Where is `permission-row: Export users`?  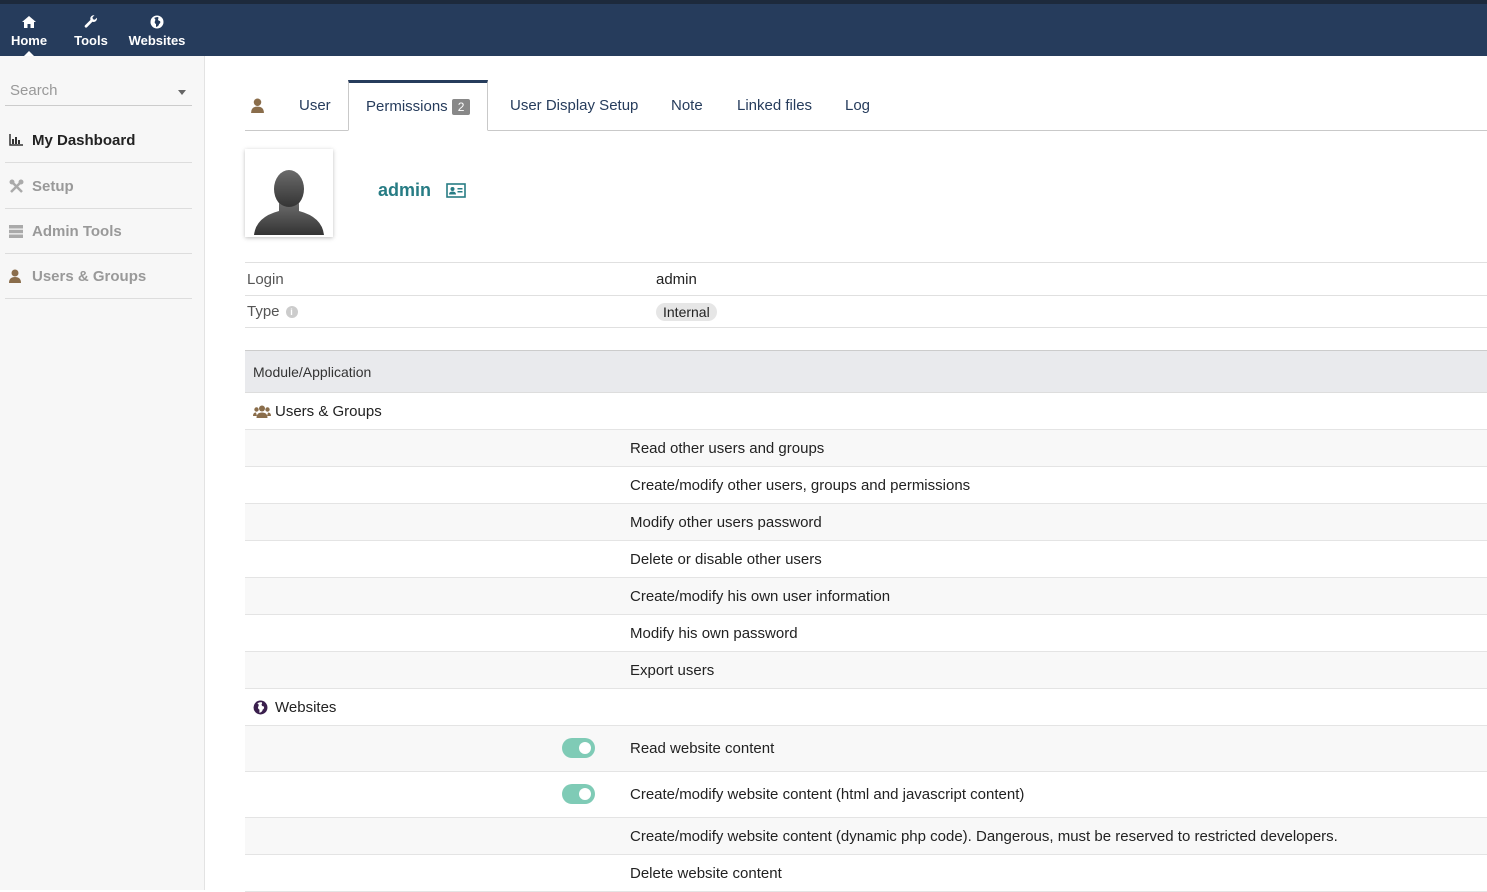
permission-row: Export users is located at coordinates (866, 670).